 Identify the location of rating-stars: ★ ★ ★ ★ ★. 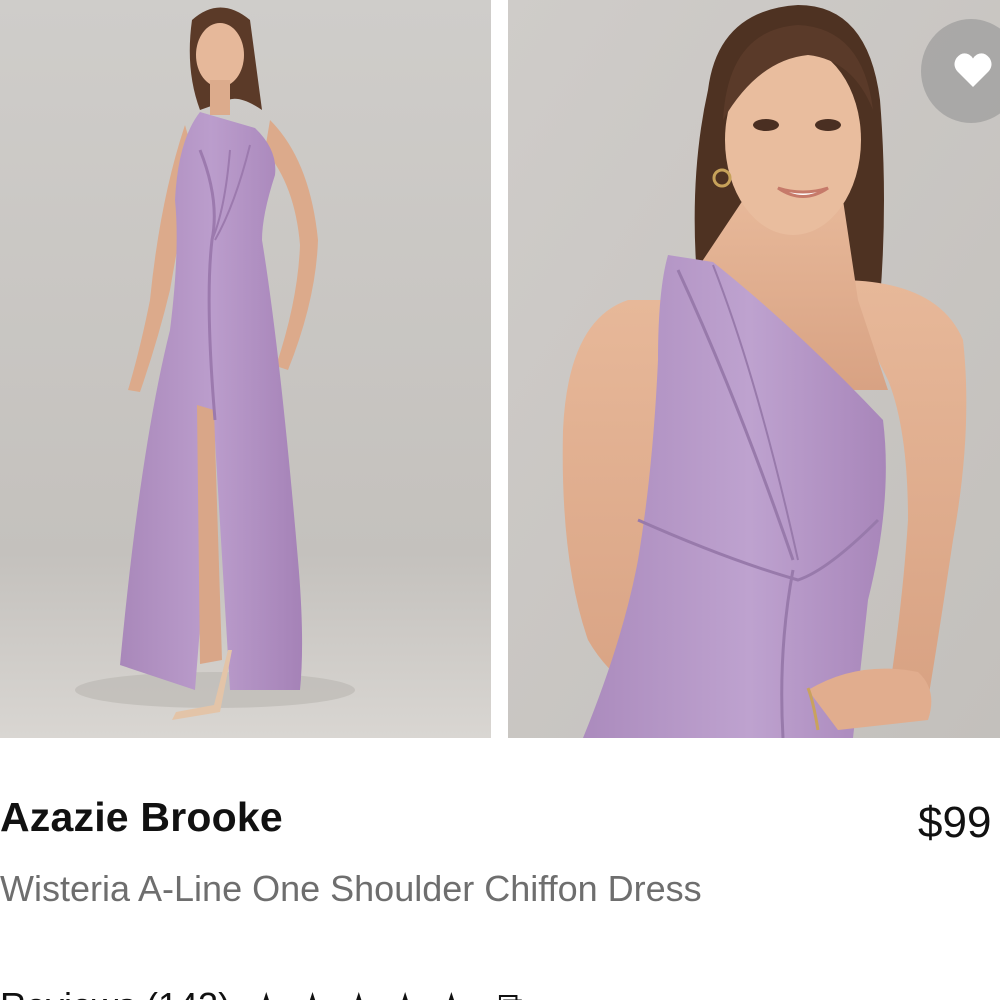
(358, 992).